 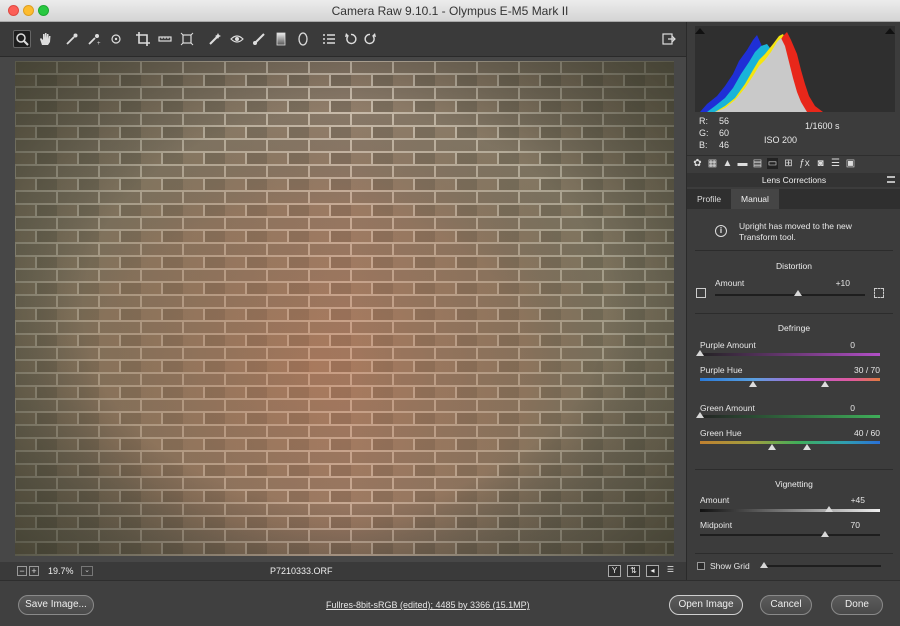 What do you see at coordinates (670, 571) in the screenshot?
I see `preview-preferences-icon: ☰` at bounding box center [670, 571].